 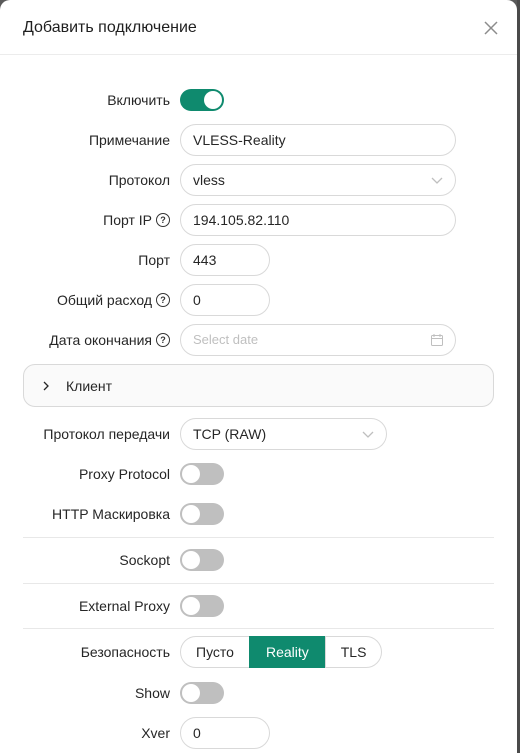 What do you see at coordinates (100, 340) in the screenshot?
I see `expiry-label-text: Дата окончания` at bounding box center [100, 340].